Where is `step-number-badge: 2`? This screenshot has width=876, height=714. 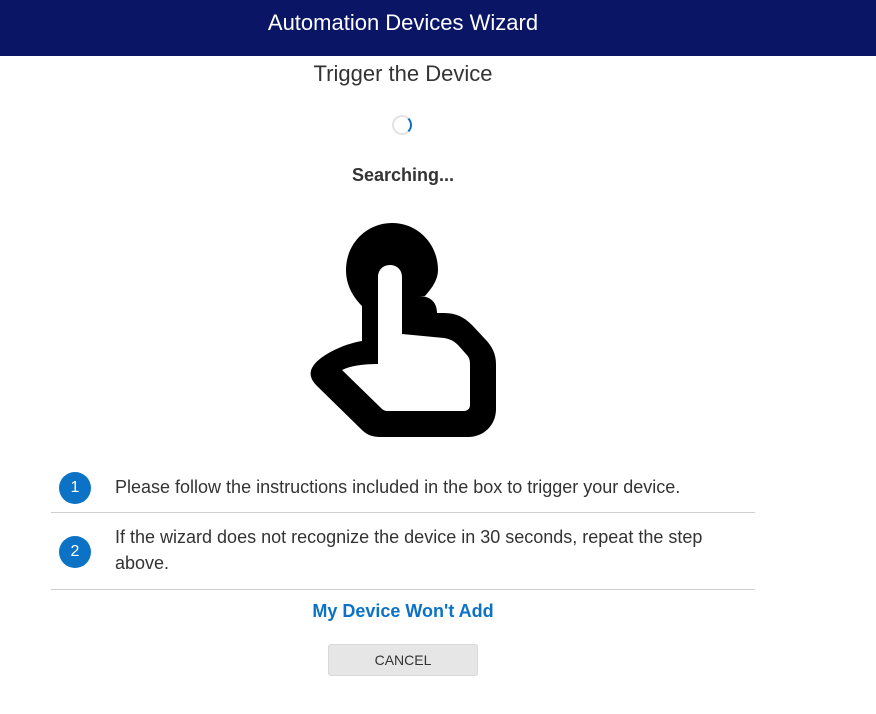 step-number-badge: 2 is located at coordinates (75, 552).